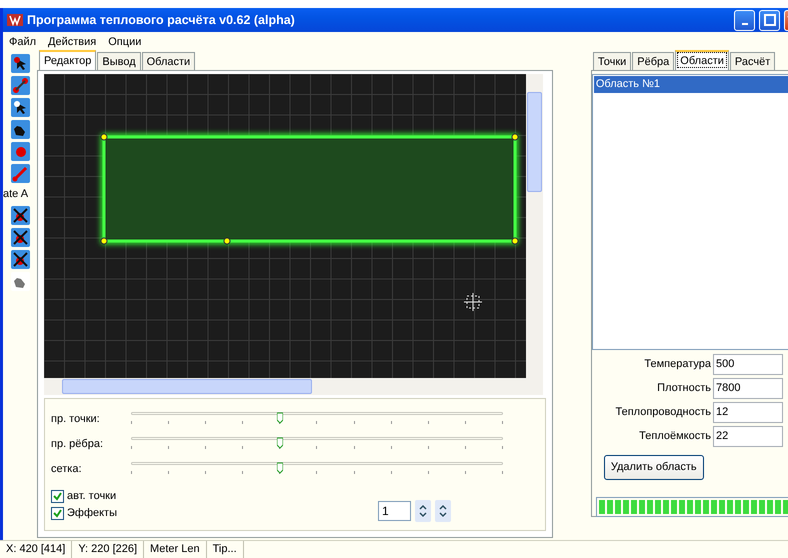  I want to click on minimize-icon, so click(745, 23).